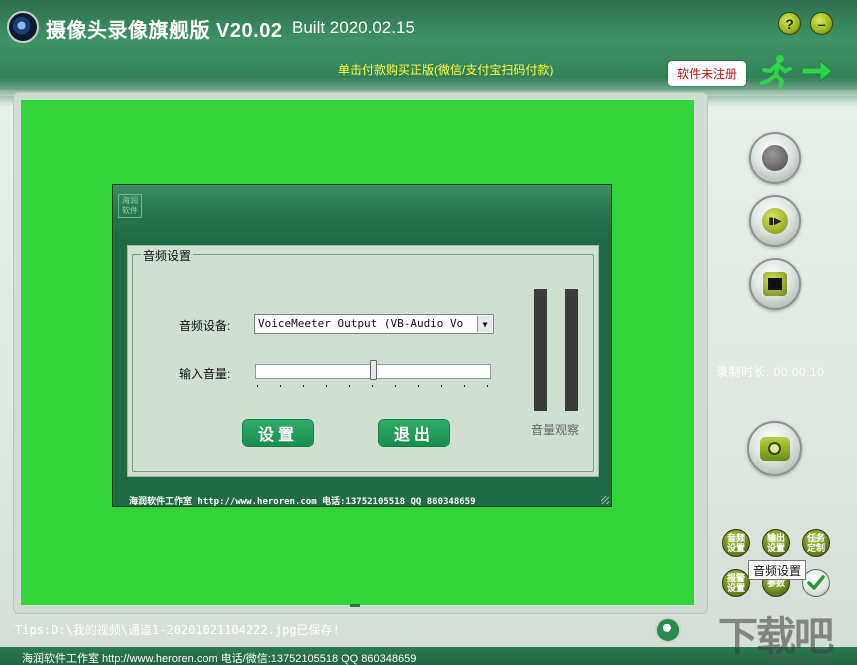 The height and width of the screenshot is (665, 857). Describe the element at coordinates (278, 433) in the screenshot. I see `set-button: 设置` at that location.